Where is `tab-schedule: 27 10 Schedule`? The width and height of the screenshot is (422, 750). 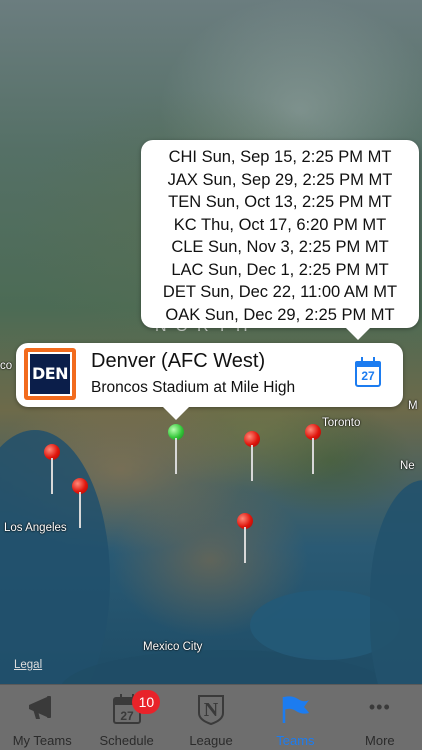
tab-schedule: 27 10 Schedule is located at coordinates (126, 717).